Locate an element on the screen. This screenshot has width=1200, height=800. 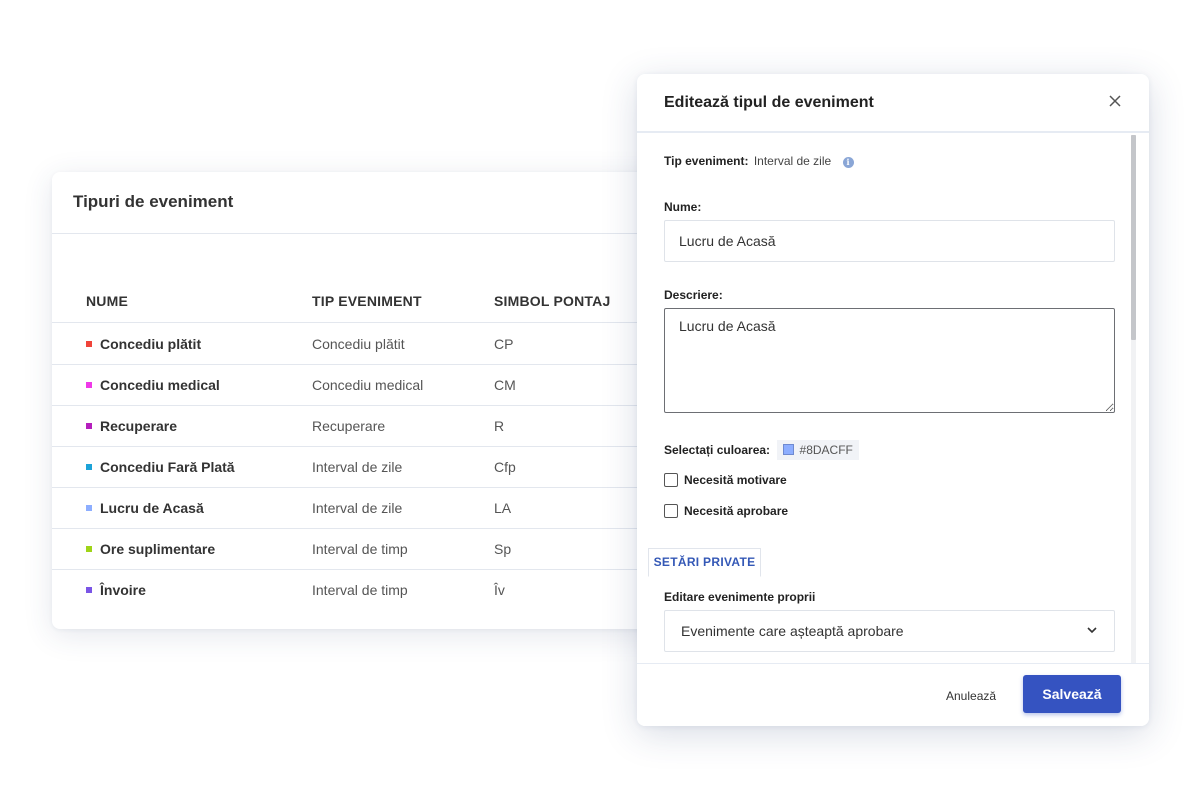
row-name: Lucru de Acasă is located at coordinates (152, 508).